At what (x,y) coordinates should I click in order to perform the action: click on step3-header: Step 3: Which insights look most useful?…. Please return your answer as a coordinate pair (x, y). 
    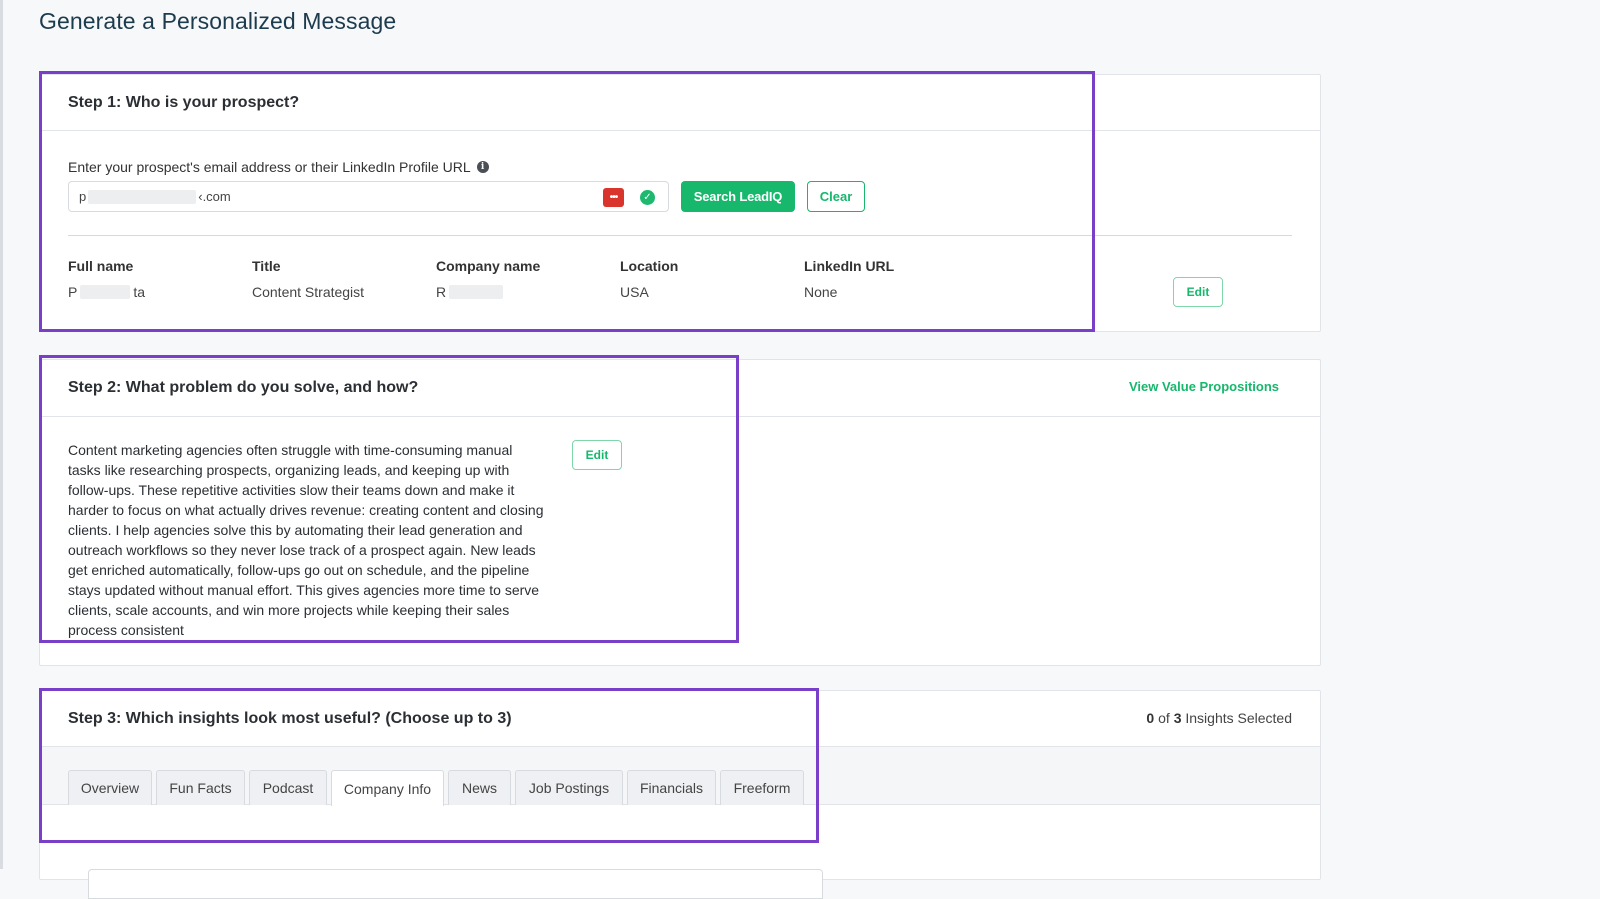
    Looking at the image, I should click on (680, 719).